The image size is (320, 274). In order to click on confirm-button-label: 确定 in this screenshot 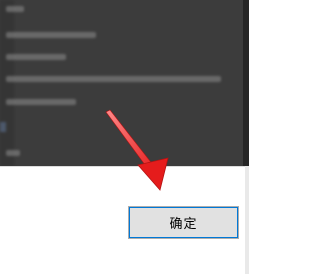, I will do `click(183, 224)`.